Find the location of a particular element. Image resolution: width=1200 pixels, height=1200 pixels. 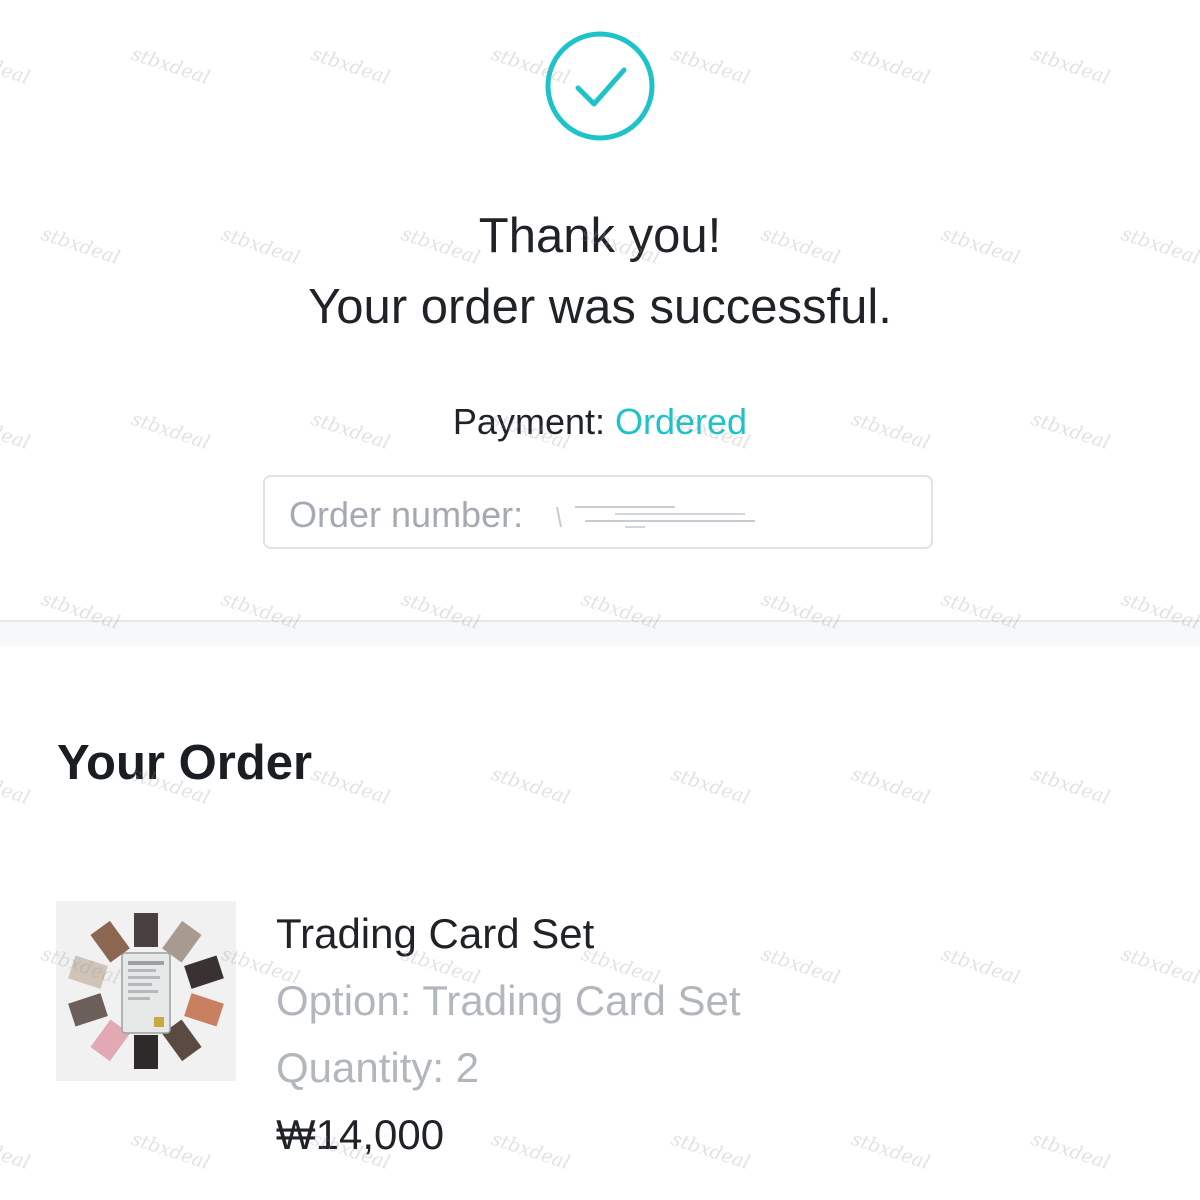

order-success-message: Your order was successful. is located at coordinates (600, 307).